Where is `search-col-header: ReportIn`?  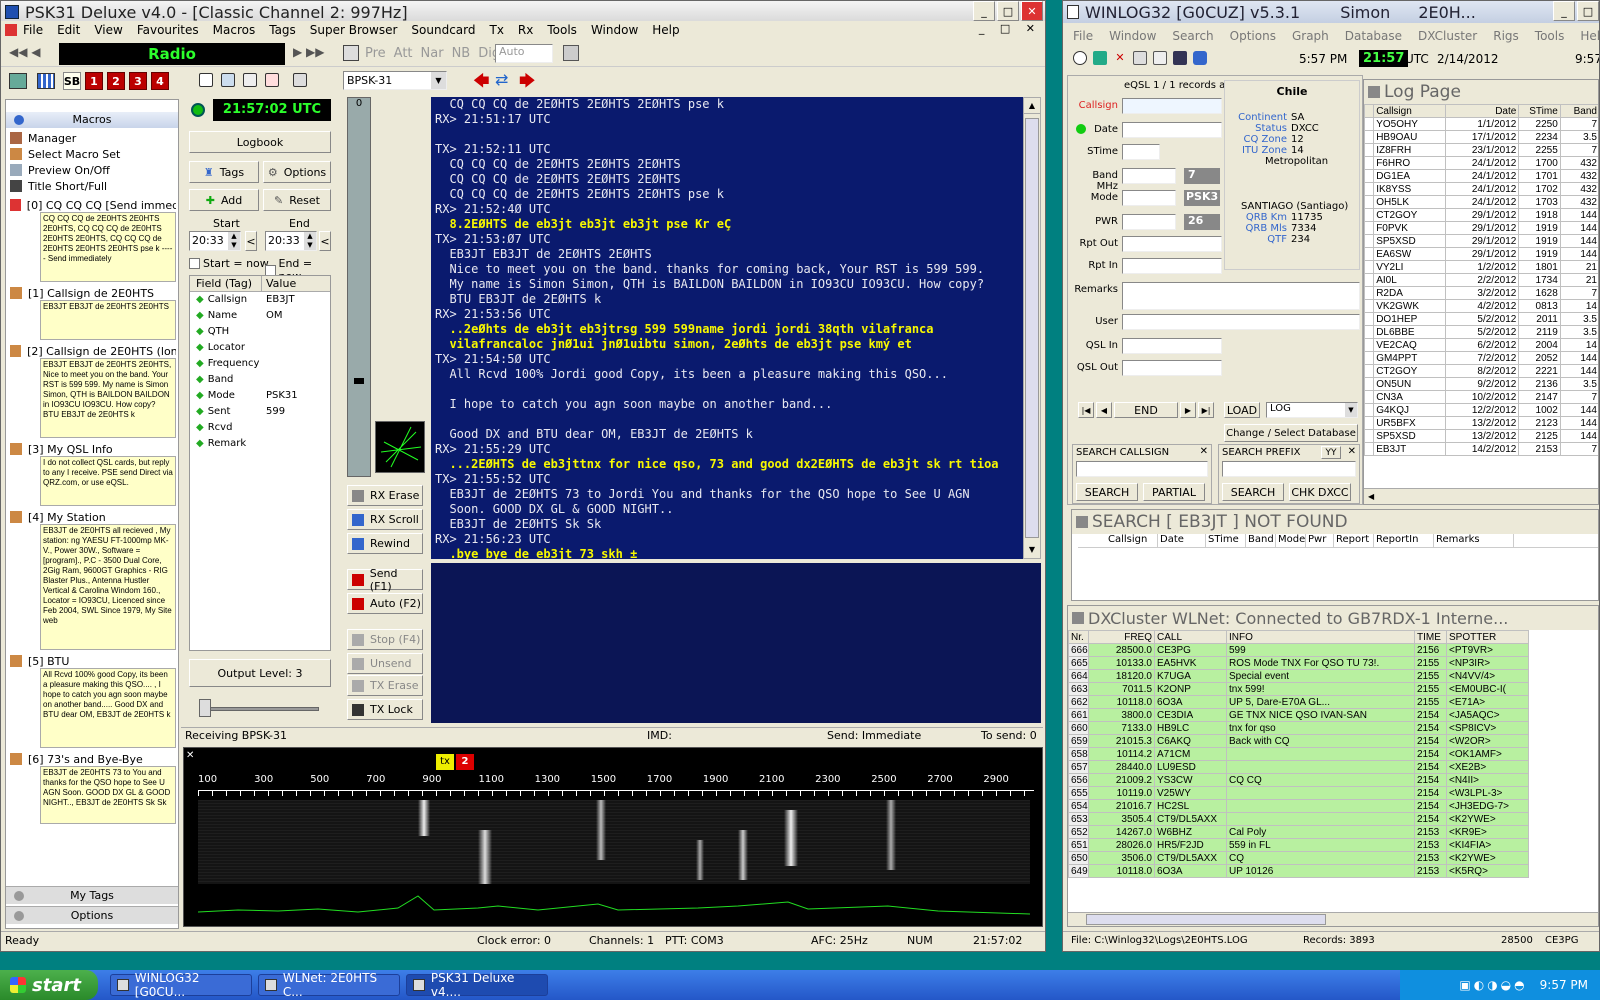 search-col-header: ReportIn is located at coordinates (1404, 540).